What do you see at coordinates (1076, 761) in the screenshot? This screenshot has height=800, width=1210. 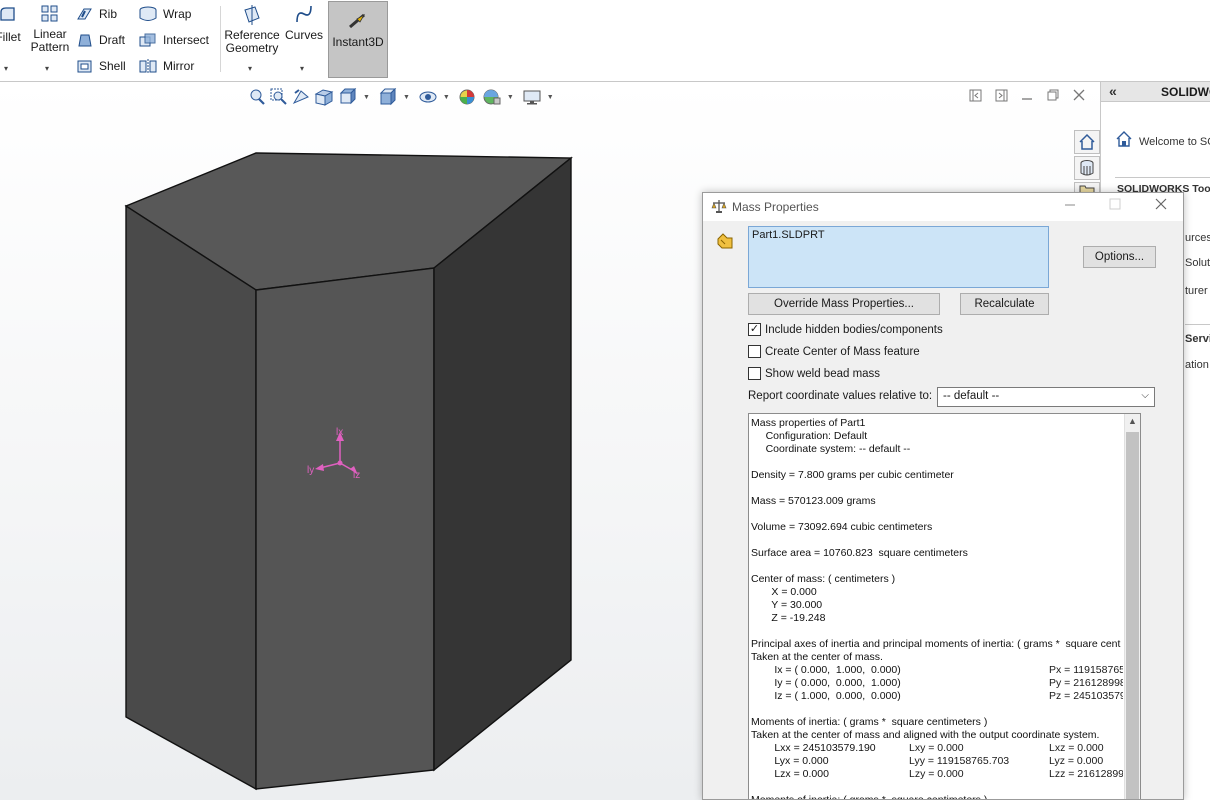 I see `inertia-lyz: Lyz = 0.000` at bounding box center [1076, 761].